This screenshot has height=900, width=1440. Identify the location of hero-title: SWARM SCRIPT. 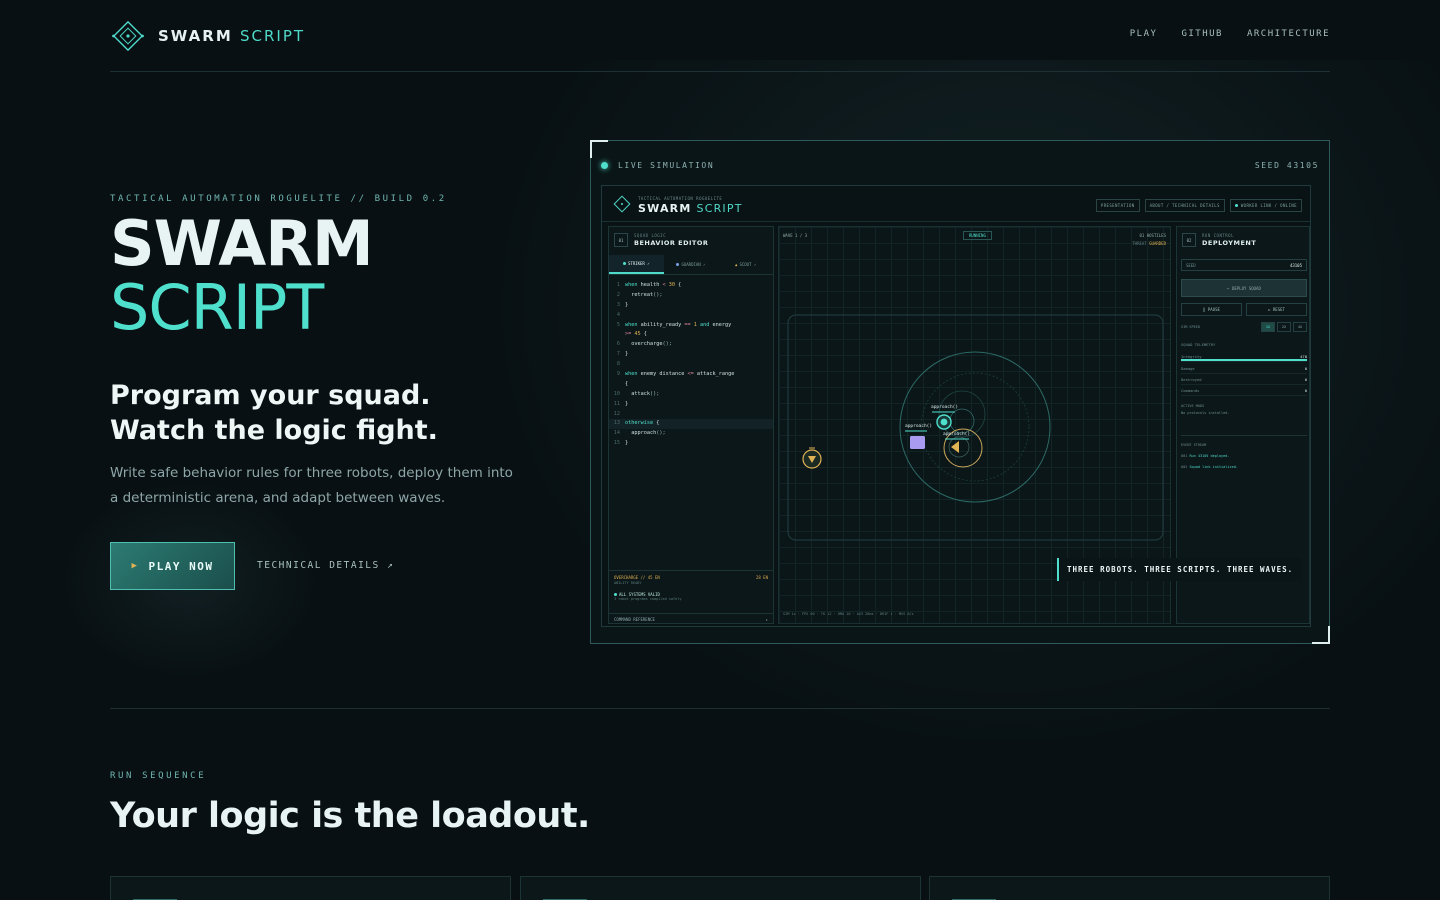
(242, 278).